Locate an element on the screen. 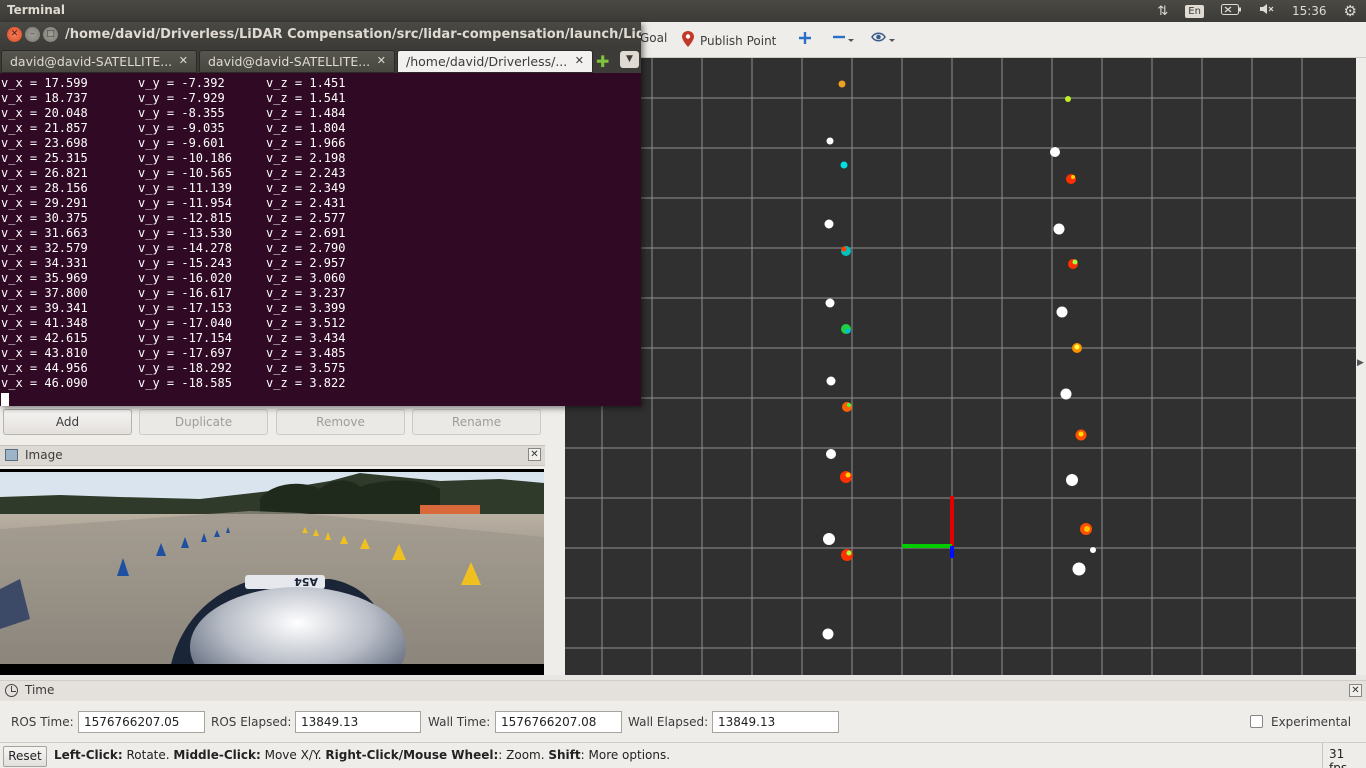  view-dropdown is located at coordinates (887, 39).